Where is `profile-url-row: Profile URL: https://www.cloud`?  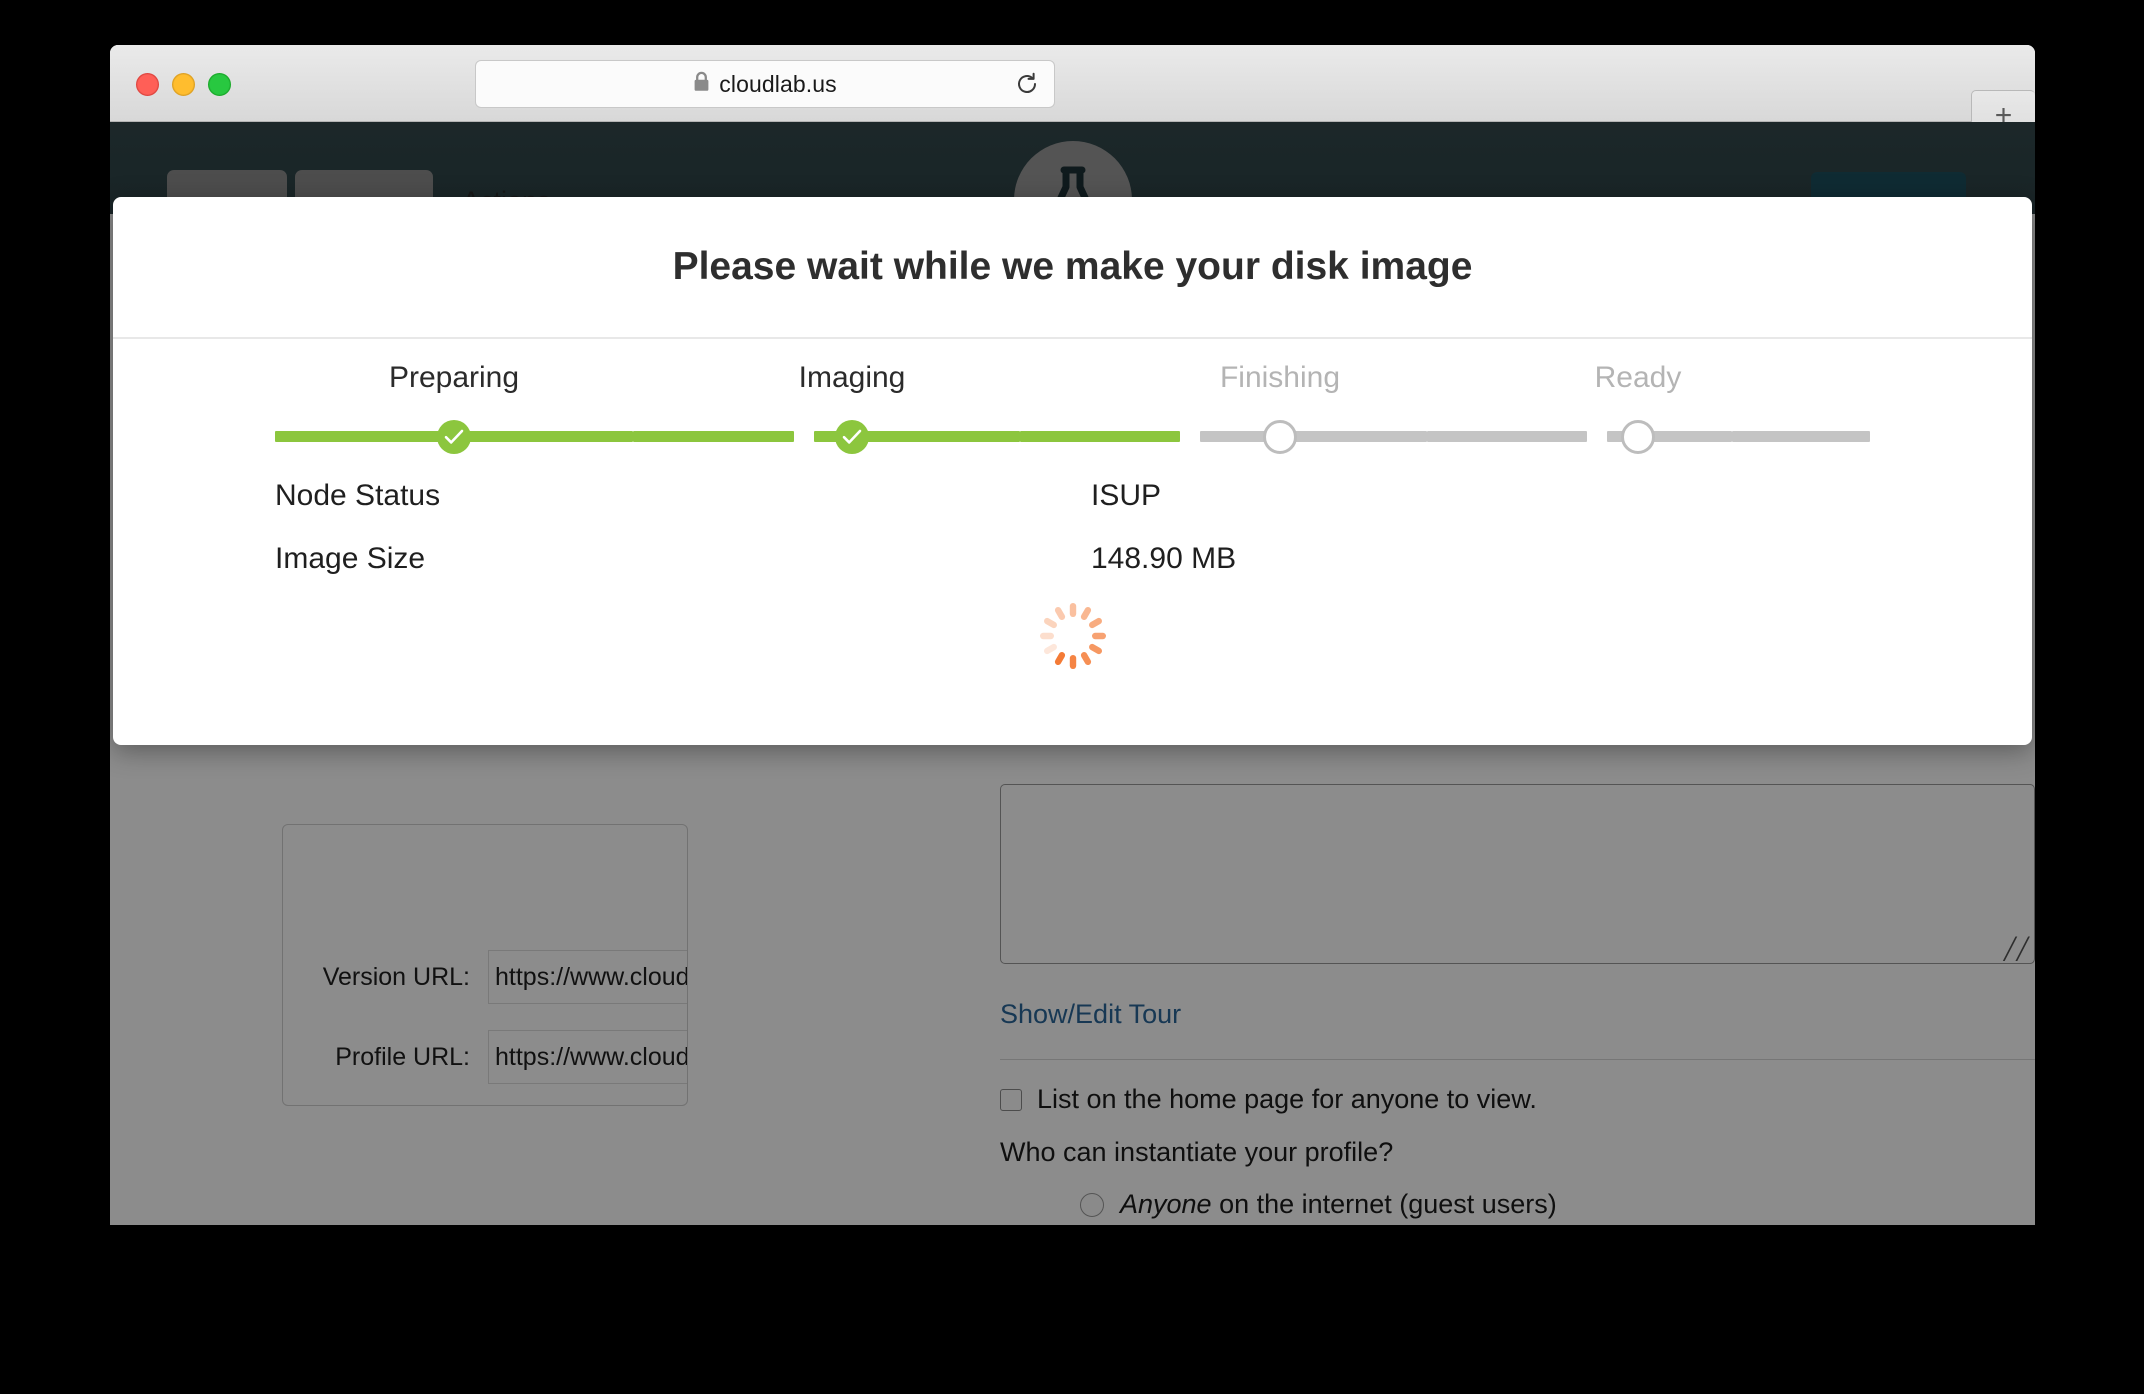 profile-url-row: Profile URL: https://www.cloud is located at coordinates (485, 1057).